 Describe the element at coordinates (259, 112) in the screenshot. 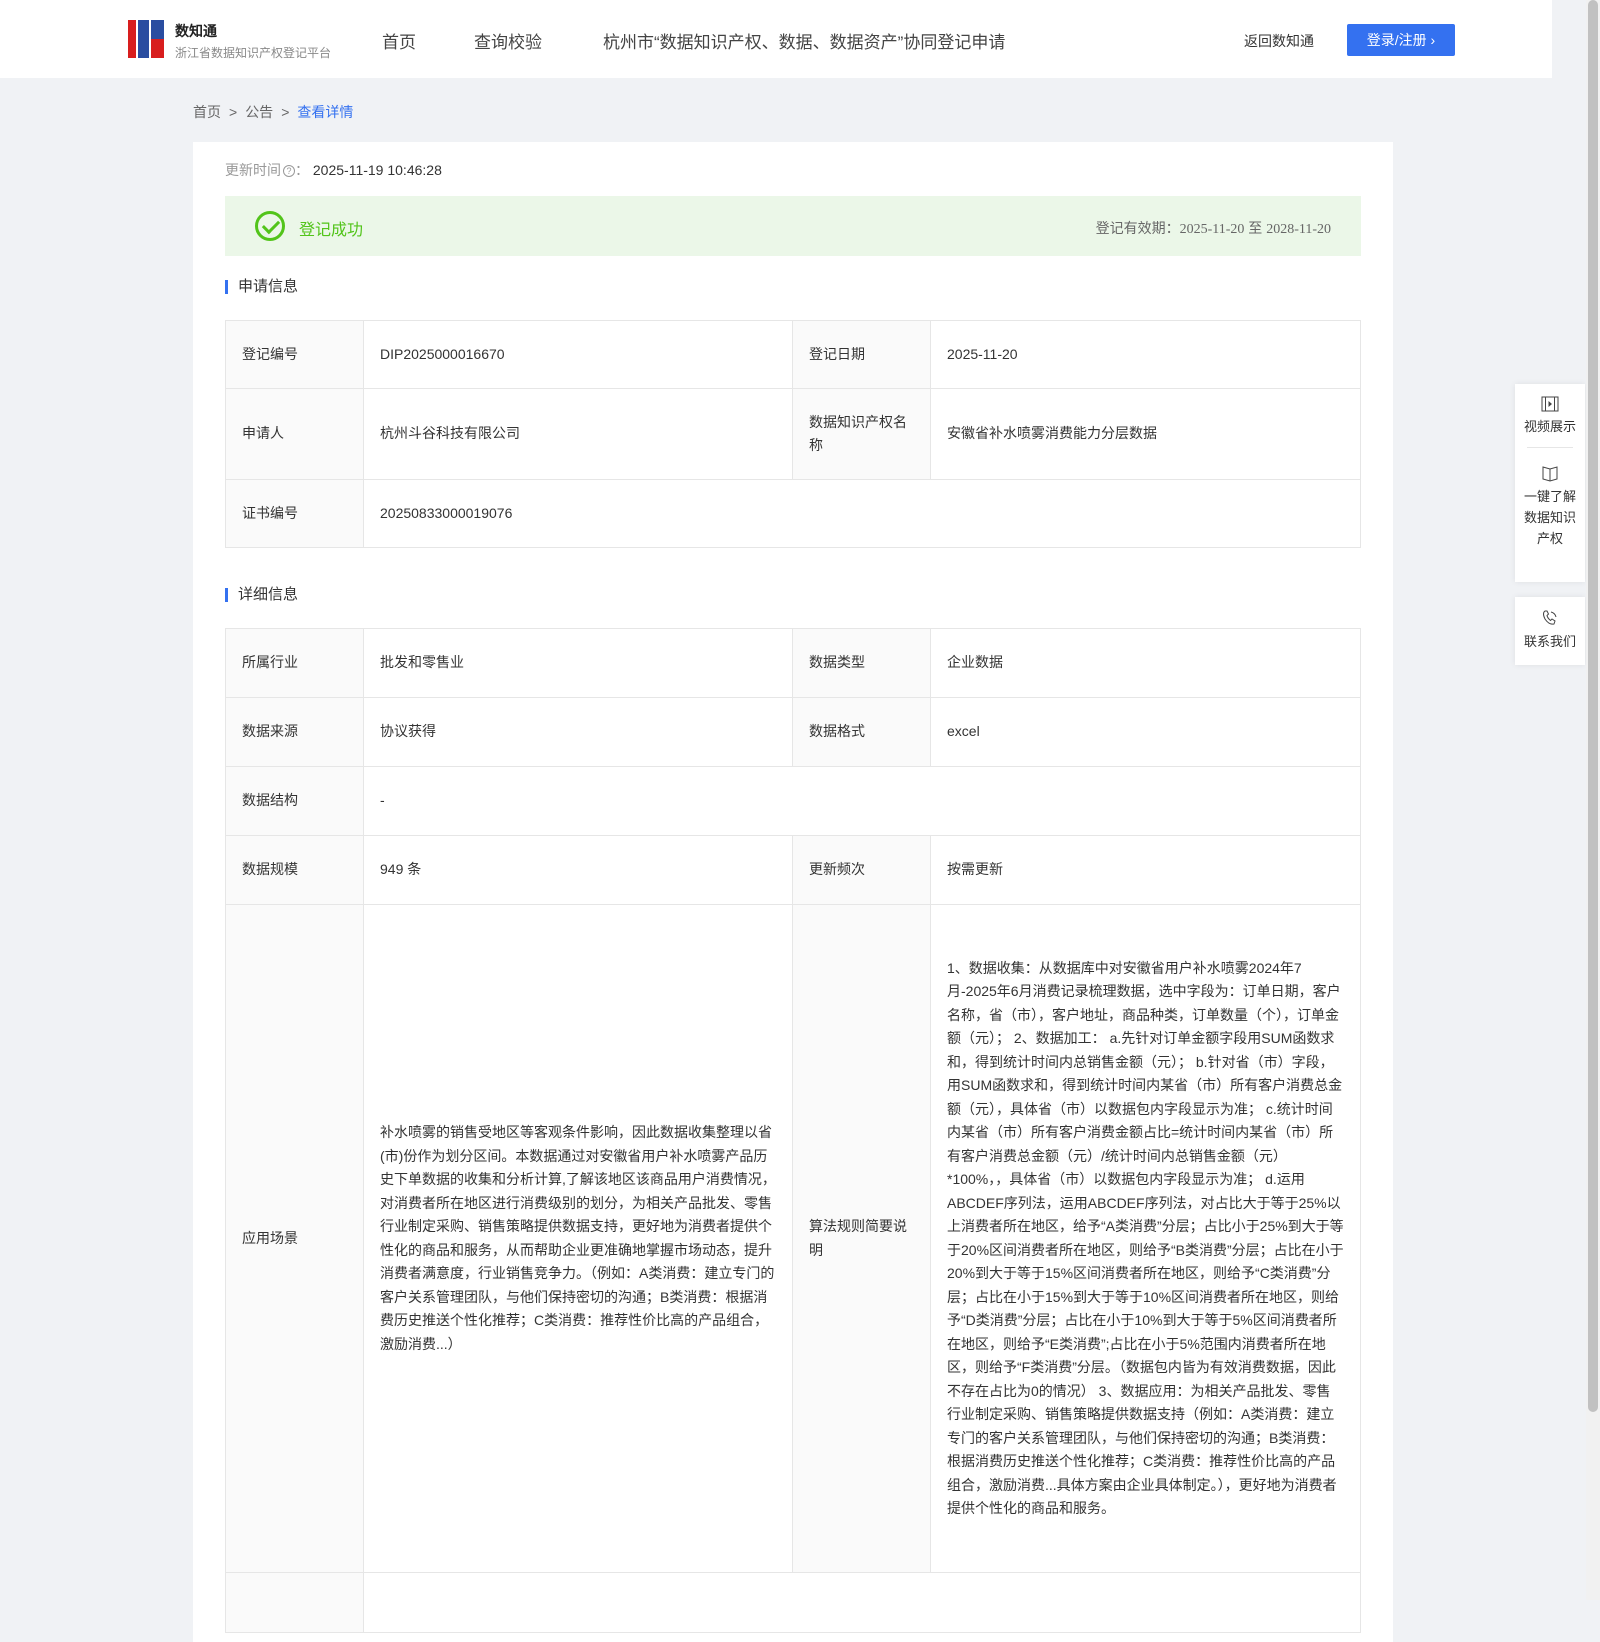

I see `breadcrumb-notice: 公告` at that location.